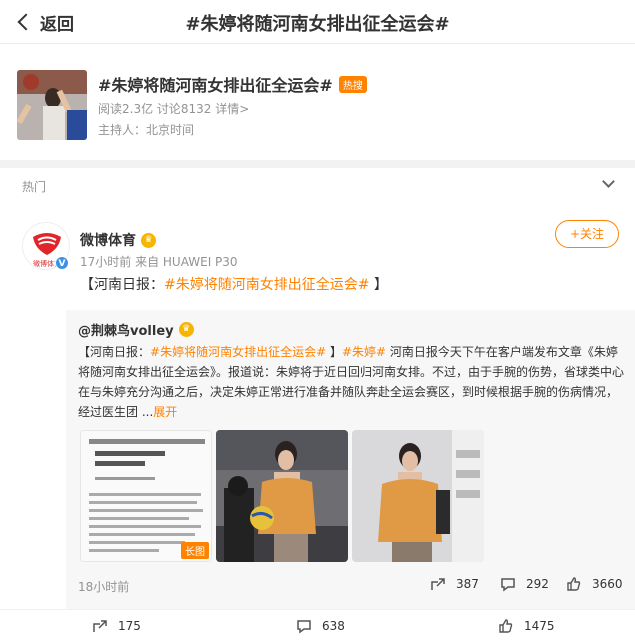  What do you see at coordinates (34, 187) in the screenshot?
I see `section-label-hot: 热门` at bounding box center [34, 187].